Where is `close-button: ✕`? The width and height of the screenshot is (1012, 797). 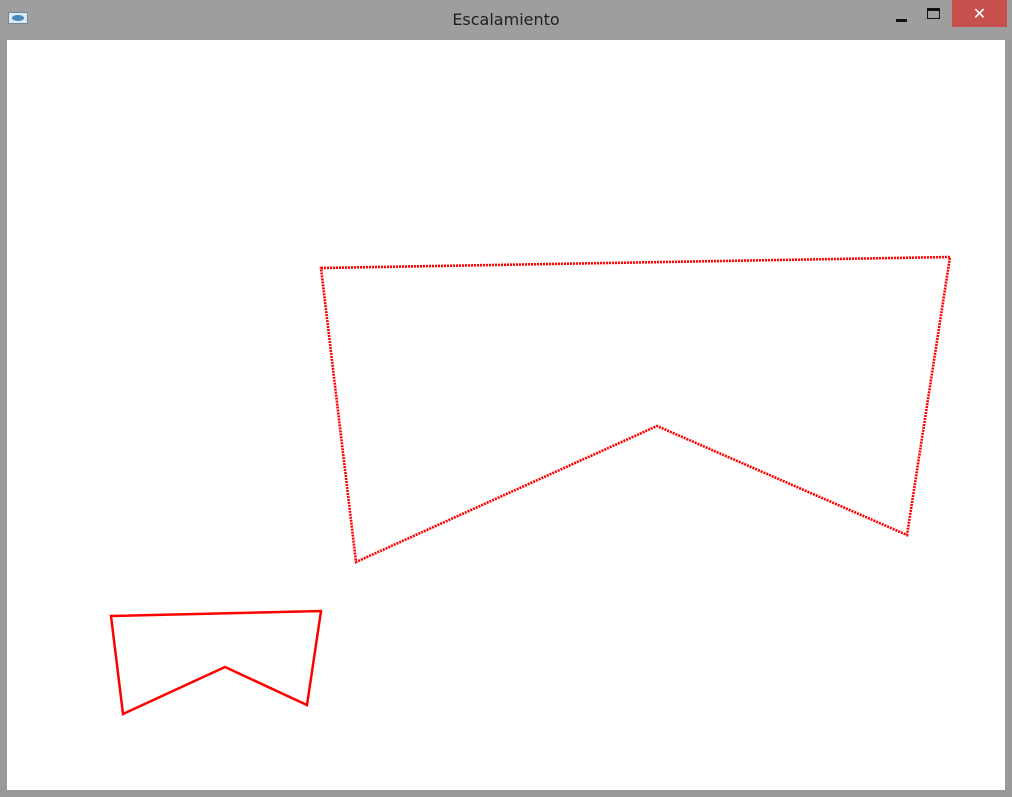 close-button: ✕ is located at coordinates (979, 13).